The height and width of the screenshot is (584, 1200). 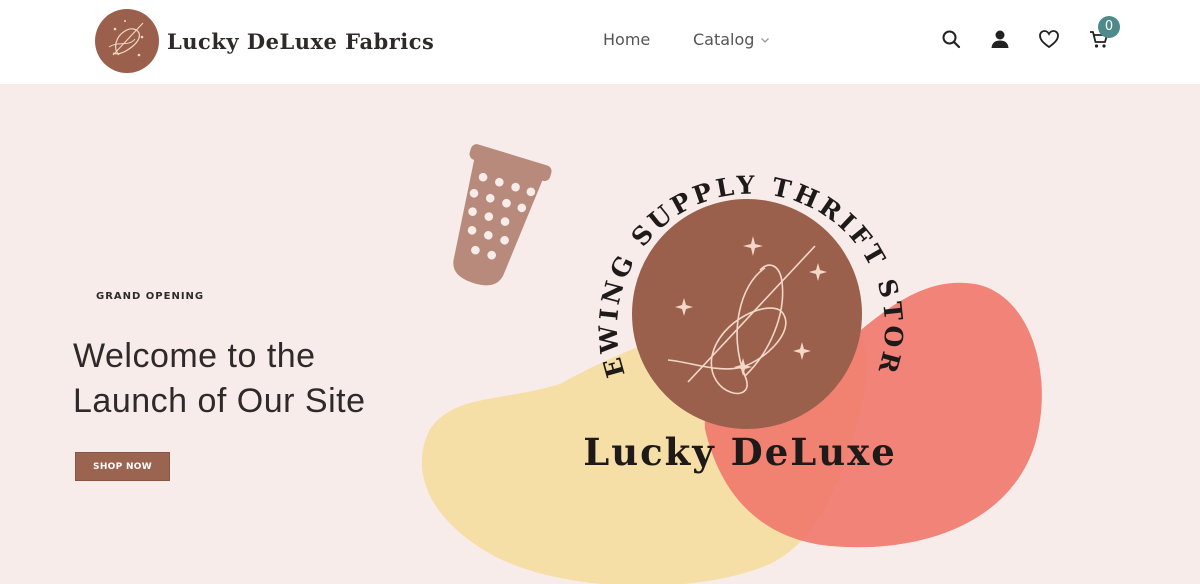 I want to click on search-icon, so click(x=951, y=39).